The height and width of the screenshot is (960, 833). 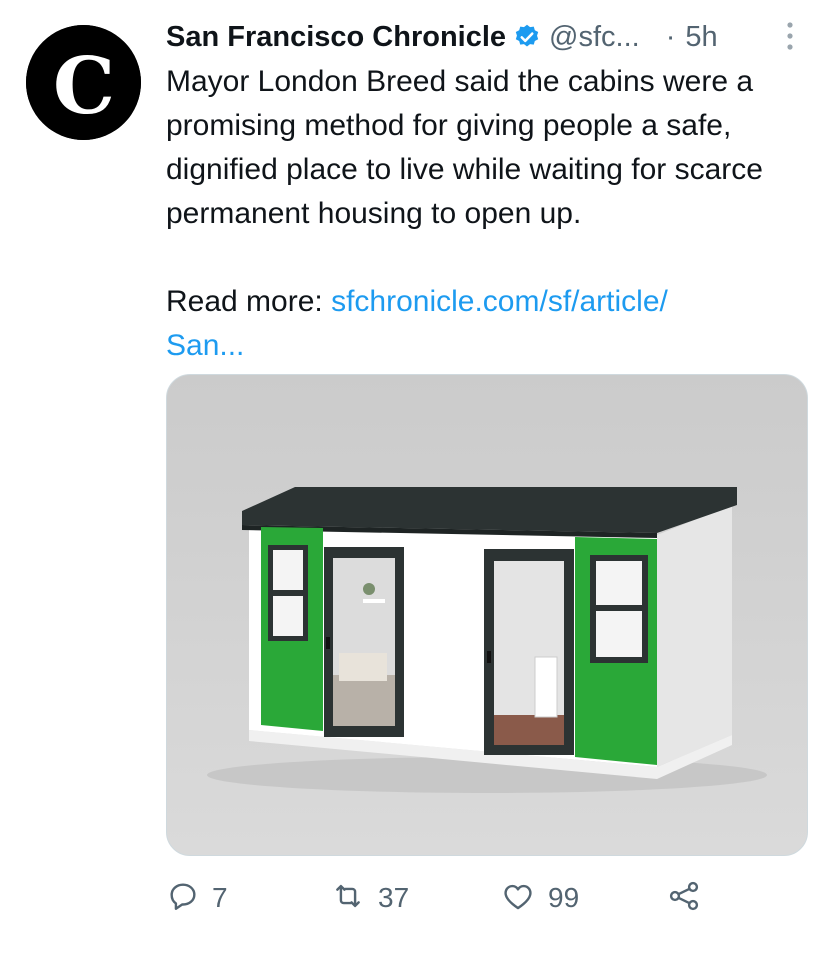 I want to click on tweet-timestamp: 5h, so click(x=701, y=37).